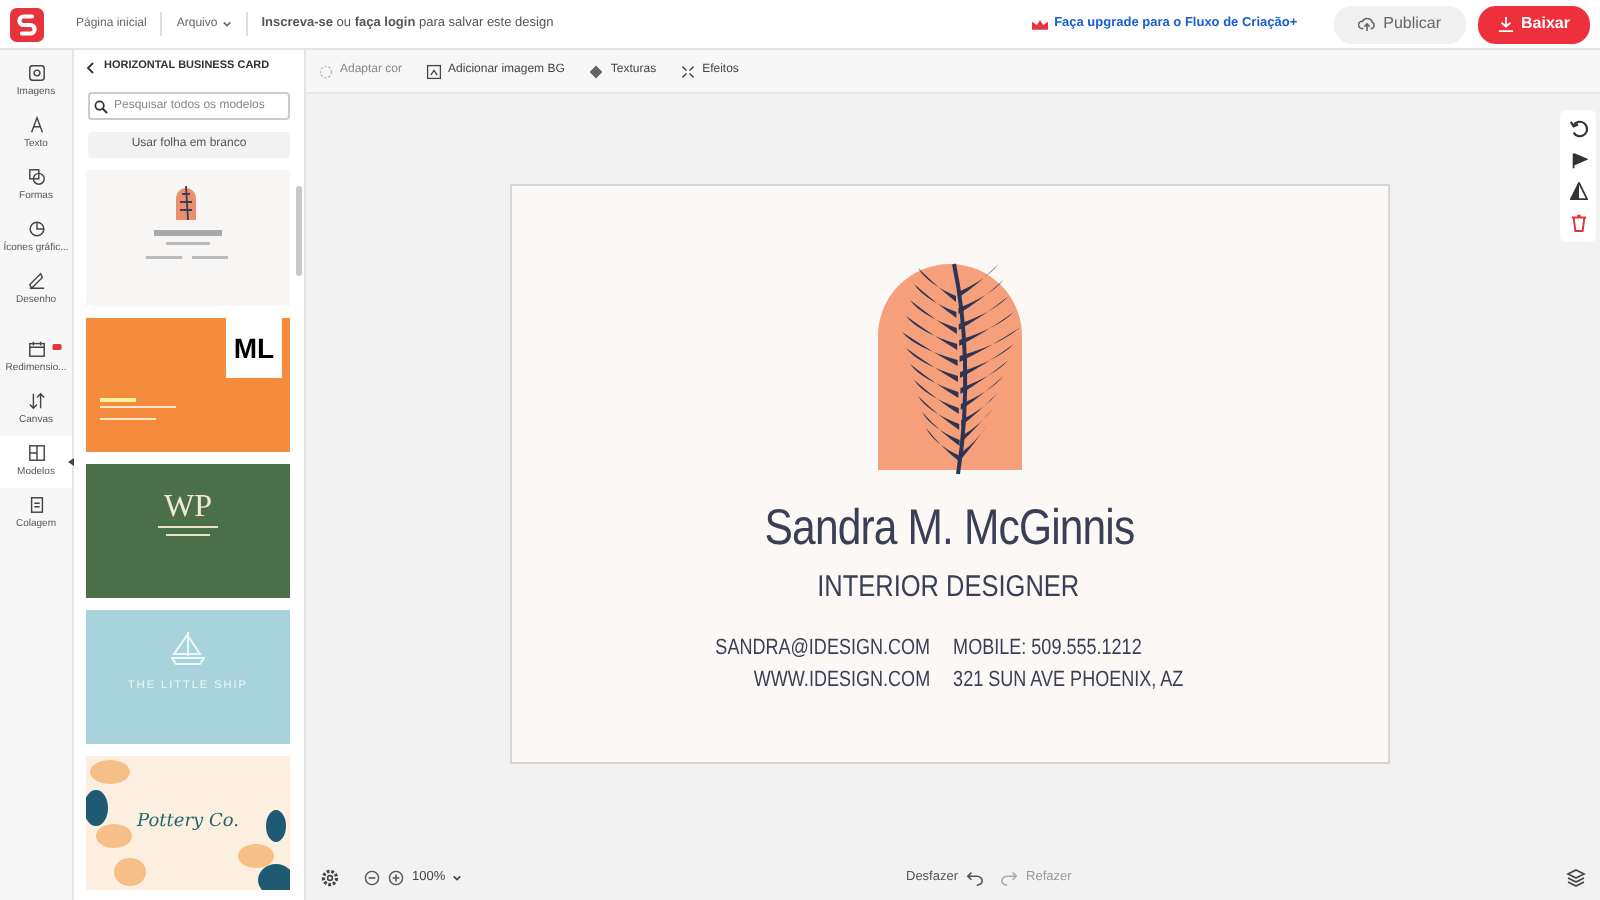 The height and width of the screenshot is (900, 1600). Describe the element at coordinates (1048, 649) in the screenshot. I see `card-phone: MOBILE: 509.555.1212` at that location.